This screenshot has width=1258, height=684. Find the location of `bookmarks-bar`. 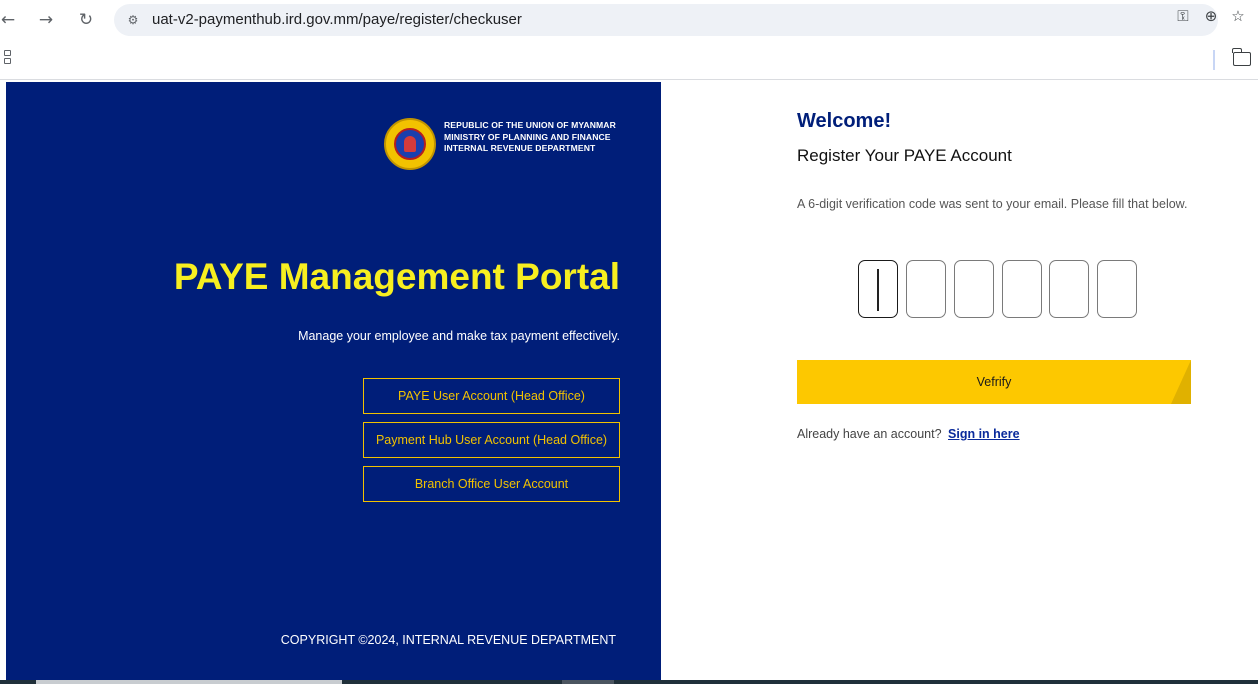

bookmarks-bar is located at coordinates (629, 60).